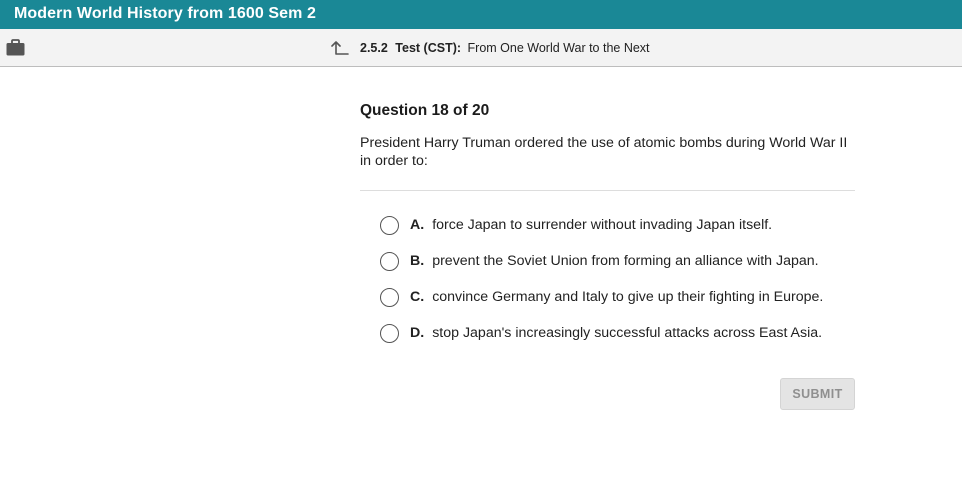 The height and width of the screenshot is (501, 962). I want to click on divider, so click(607, 190).